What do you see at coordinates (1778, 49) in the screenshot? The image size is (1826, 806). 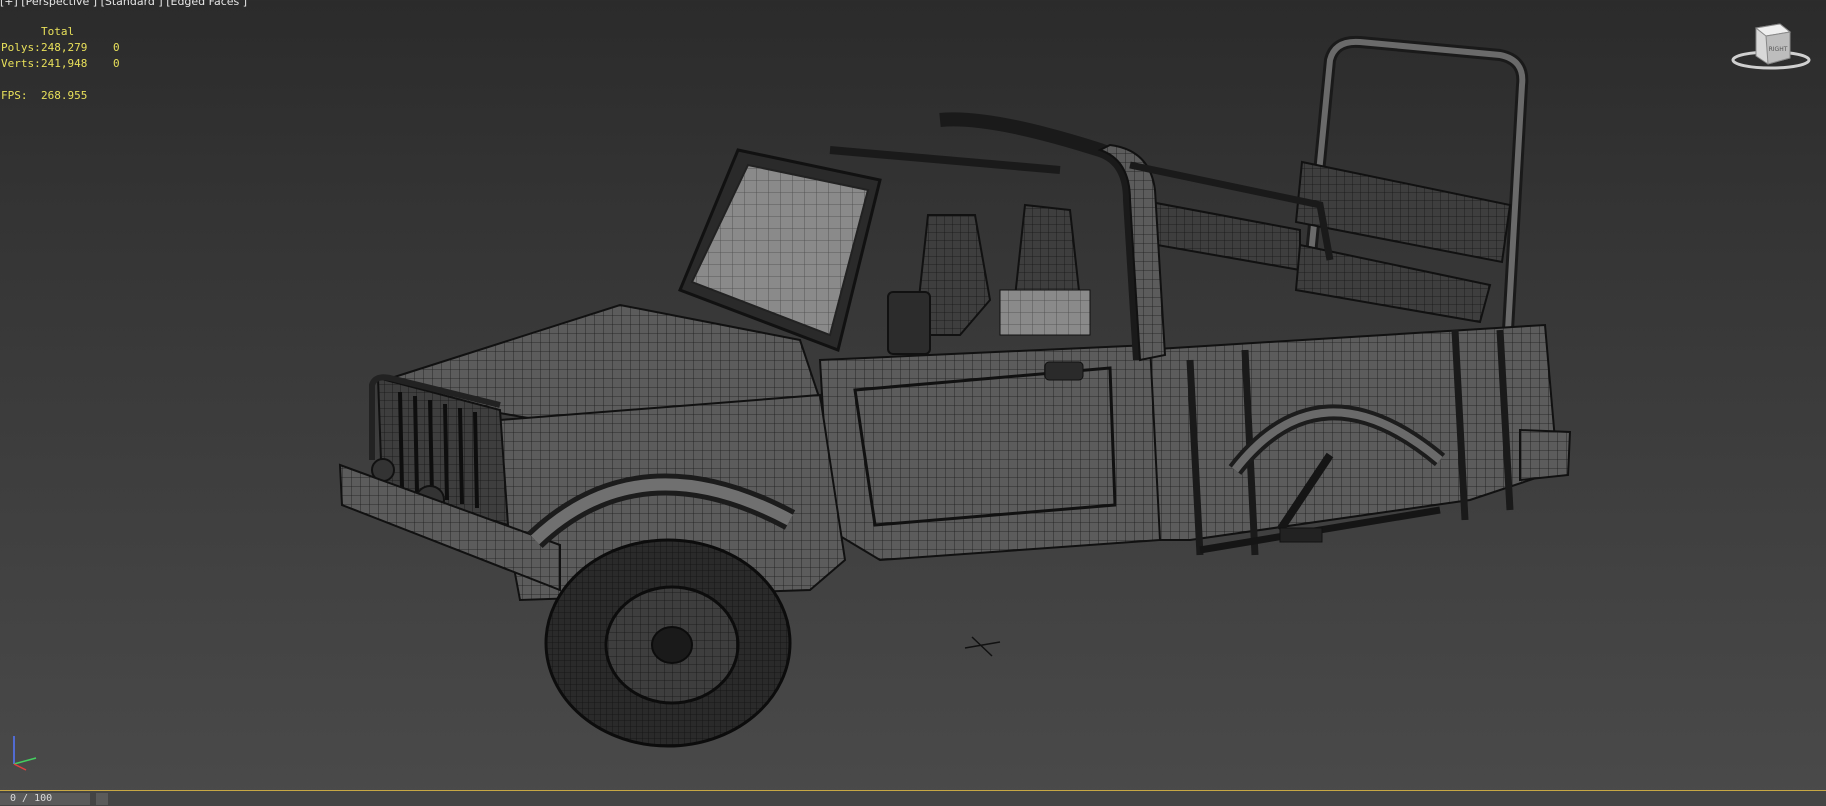 I see `viewcube-face-label: RIGHT` at bounding box center [1778, 49].